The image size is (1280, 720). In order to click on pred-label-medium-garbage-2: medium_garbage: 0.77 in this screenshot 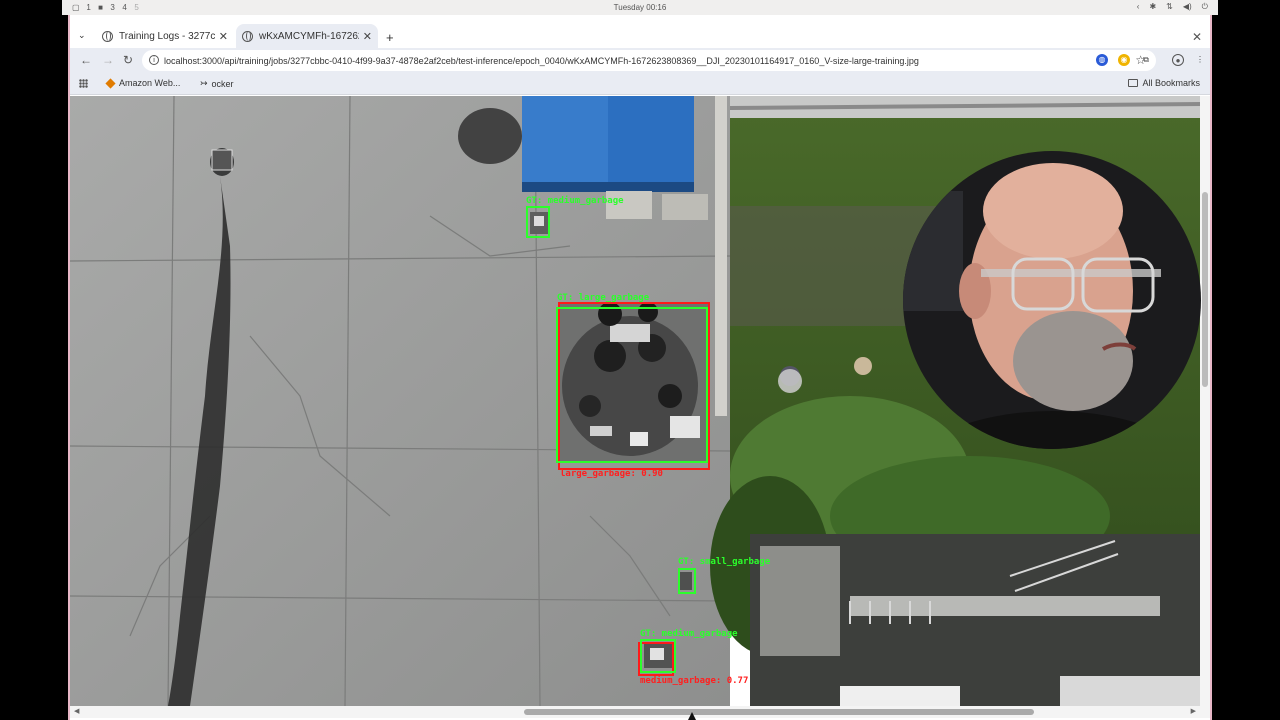, I will do `click(694, 681)`.